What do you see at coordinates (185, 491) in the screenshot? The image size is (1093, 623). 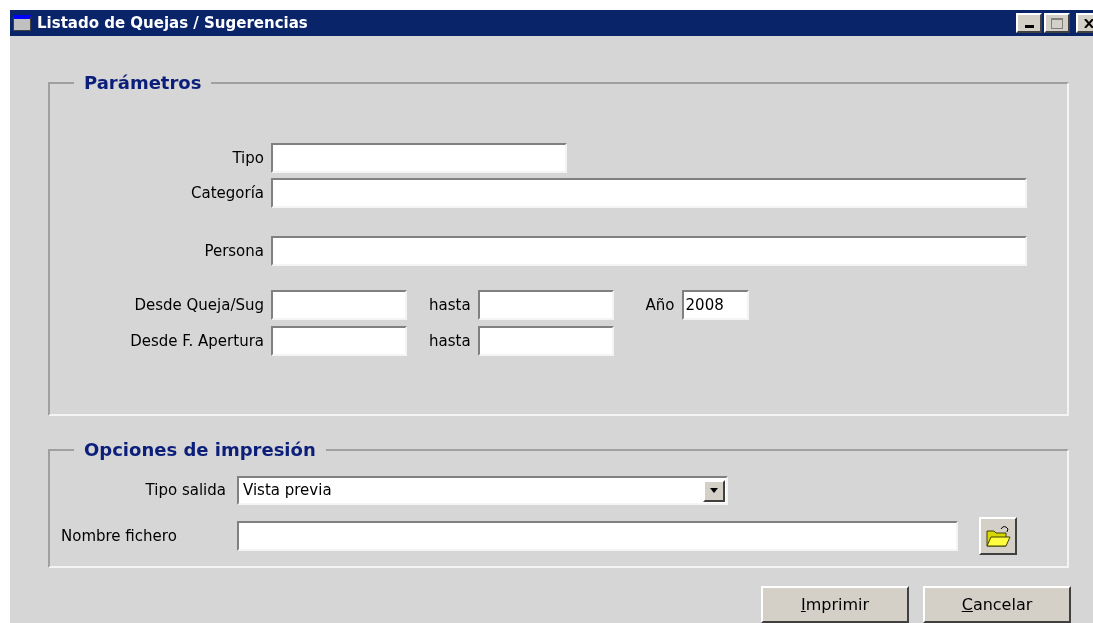 I see `field-label: Tipo salida` at bounding box center [185, 491].